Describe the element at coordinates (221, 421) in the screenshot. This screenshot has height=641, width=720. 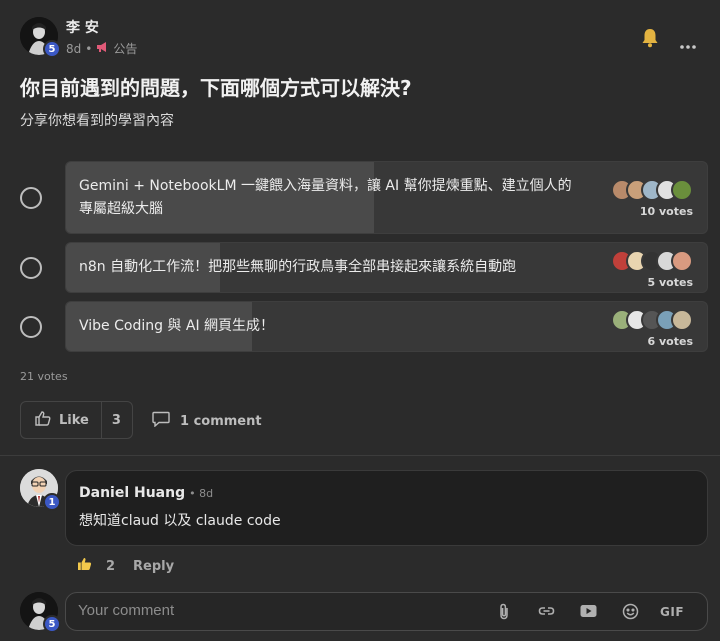
I see `comment-count-label: 1 comment` at that location.